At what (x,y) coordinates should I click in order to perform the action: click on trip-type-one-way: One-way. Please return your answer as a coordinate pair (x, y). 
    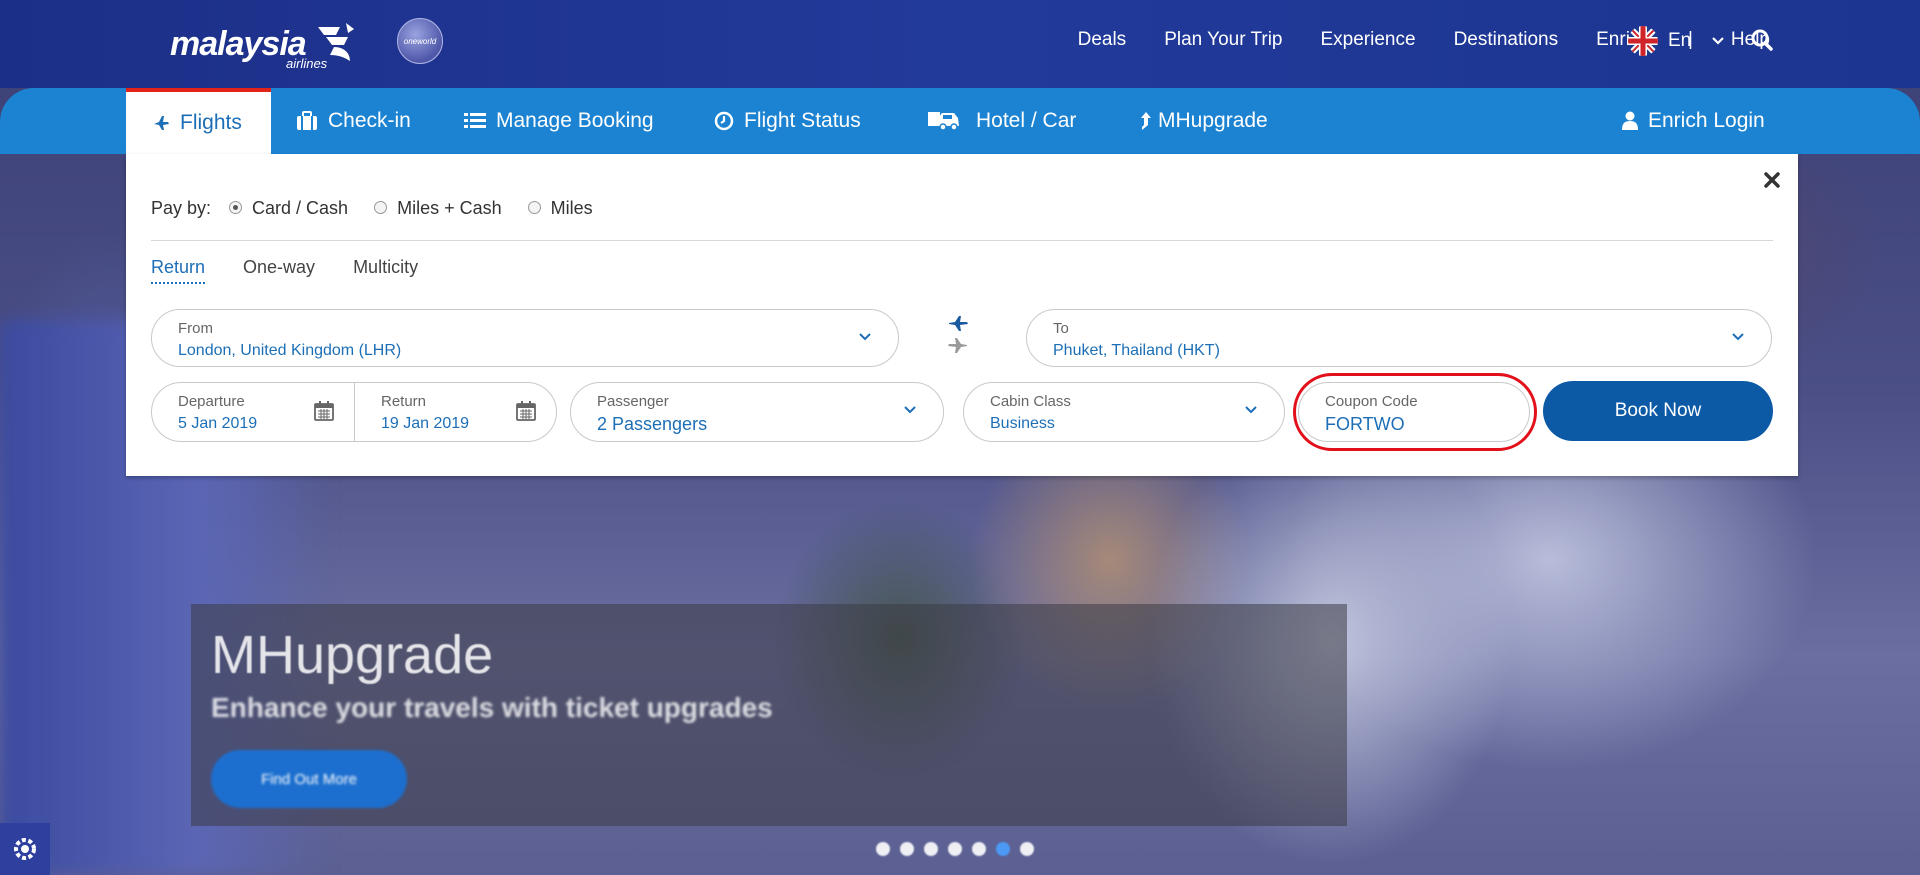
    Looking at the image, I should click on (279, 270).